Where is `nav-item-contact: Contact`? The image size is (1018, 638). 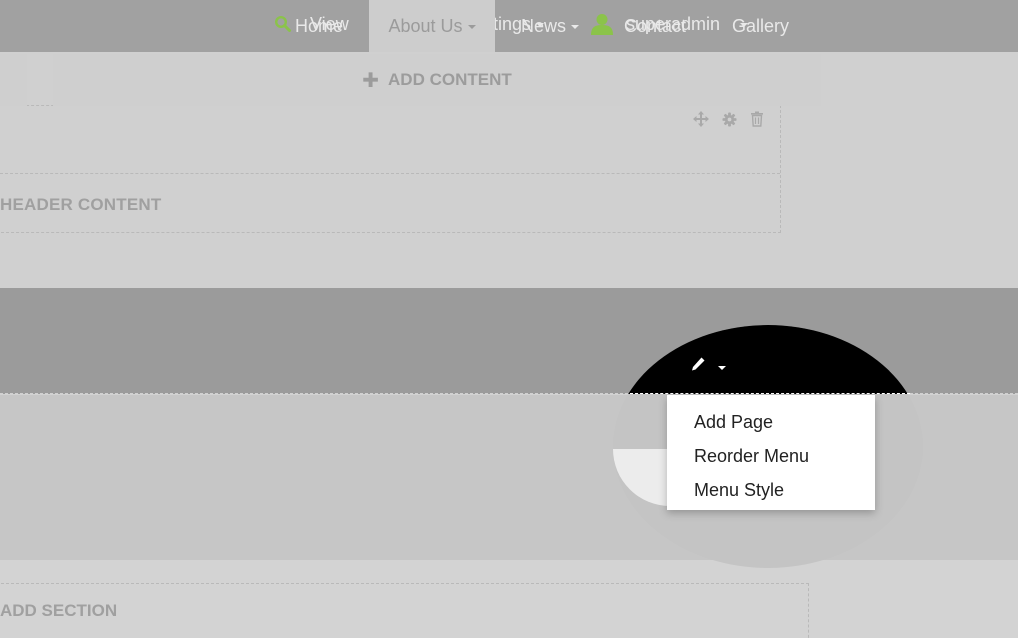 nav-item-contact: Contact is located at coordinates (655, 26).